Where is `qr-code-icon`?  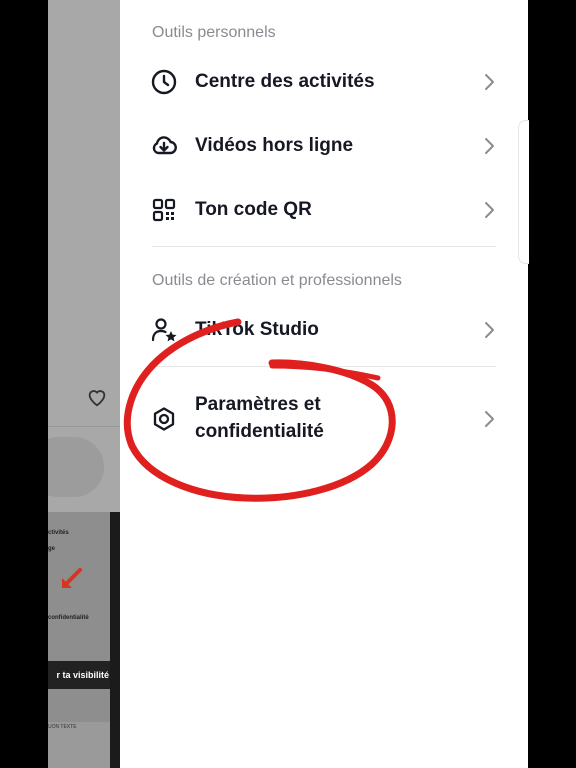
qr-code-icon is located at coordinates (164, 210).